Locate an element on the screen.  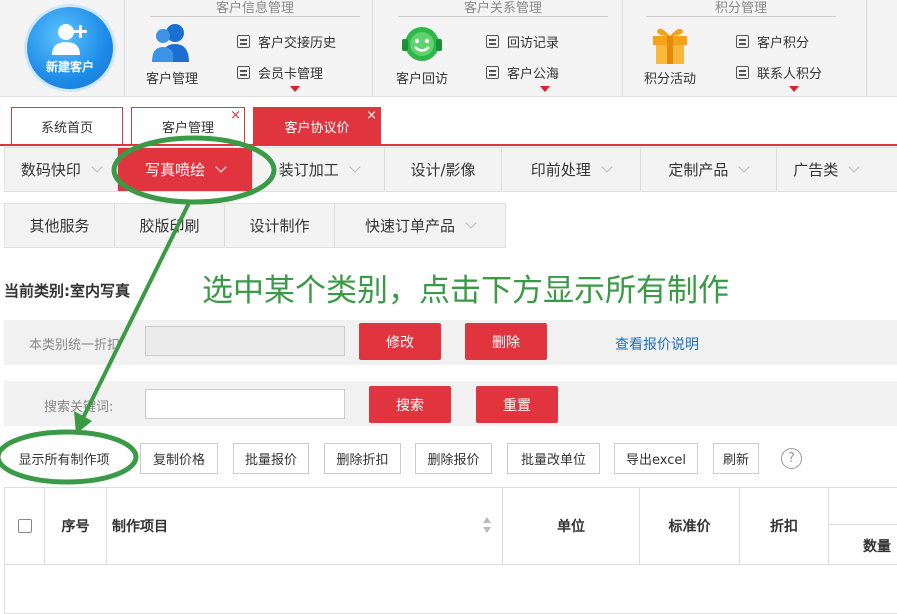
category-bar-primary: 数码快印 写真喷绘 装订加工 设计/影像 印前处理 定制产品 广告类 is located at coordinates (450, 169).